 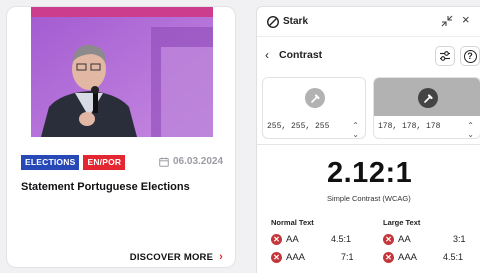 What do you see at coordinates (198, 161) in the screenshot?
I see `date-text: 06.03.2024` at bounding box center [198, 161].